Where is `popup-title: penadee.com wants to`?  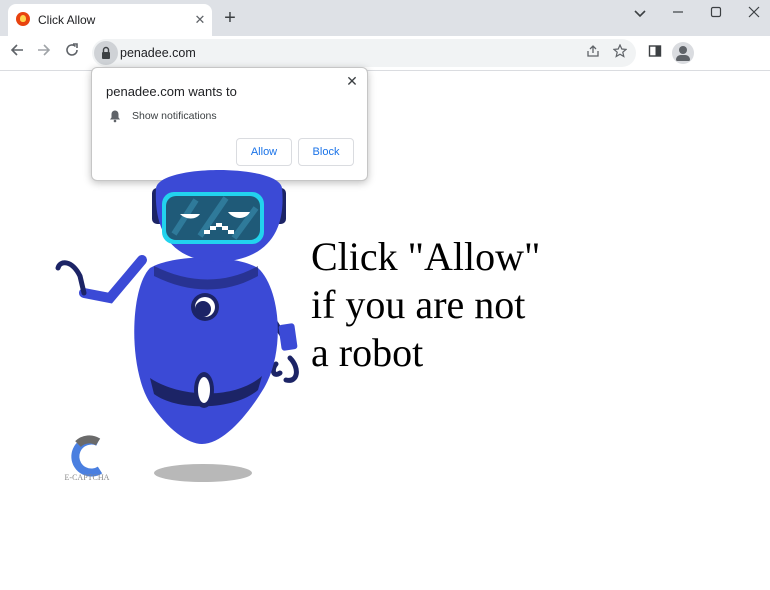
popup-title: penadee.com wants to is located at coordinates (171, 91).